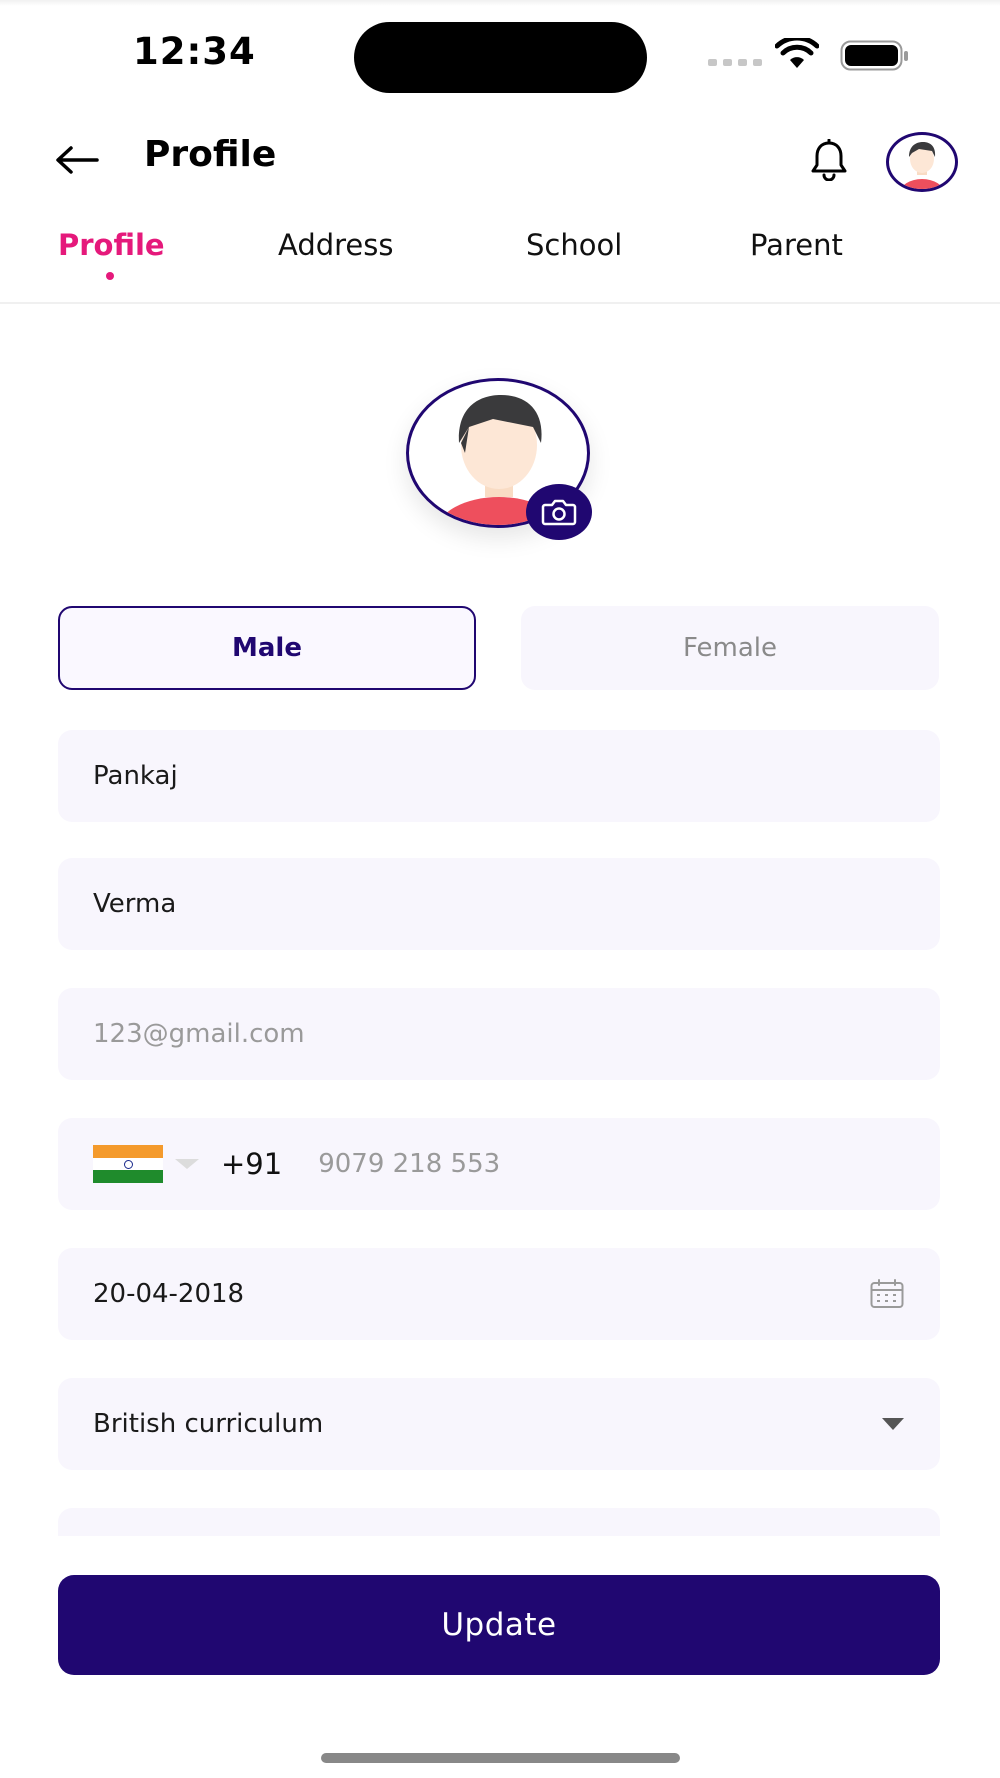 The height and width of the screenshot is (1778, 1000). Describe the element at coordinates (500, 1553) in the screenshot. I see `scroll-cutoff` at that location.